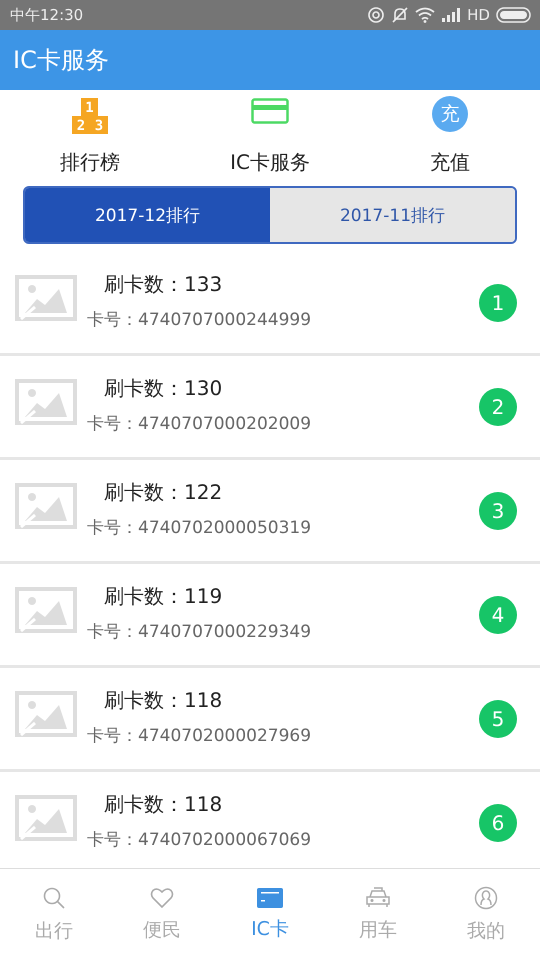 The height and width of the screenshot is (960, 540). I want to click on card-number: 卡号：4740707000244999, so click(199, 319).